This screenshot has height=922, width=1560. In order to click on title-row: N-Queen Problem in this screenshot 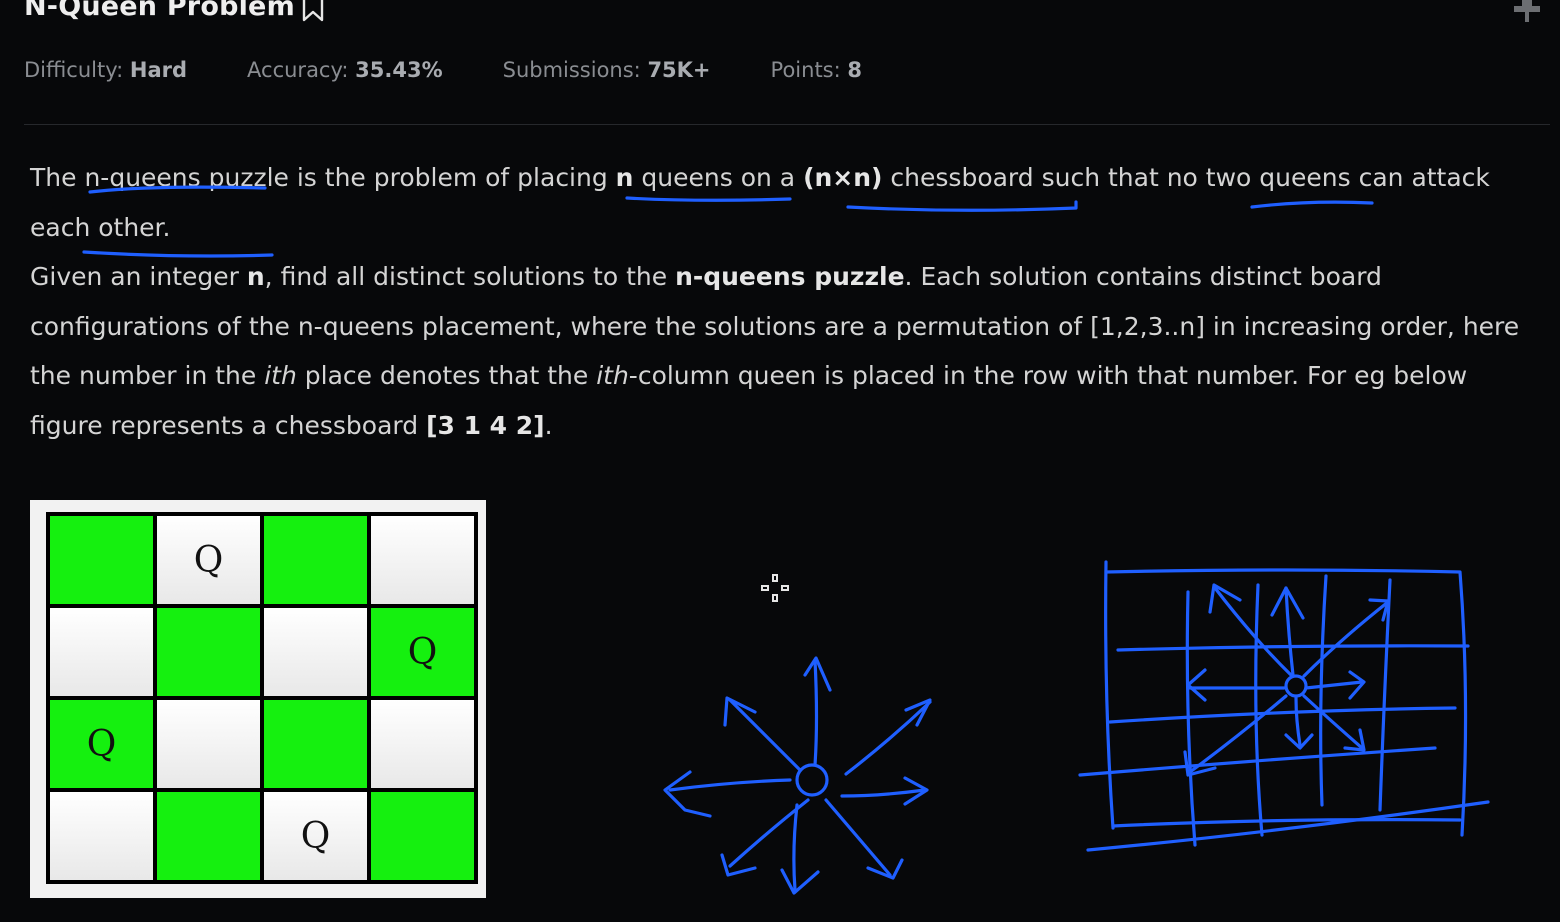, I will do `click(174, 13)`.